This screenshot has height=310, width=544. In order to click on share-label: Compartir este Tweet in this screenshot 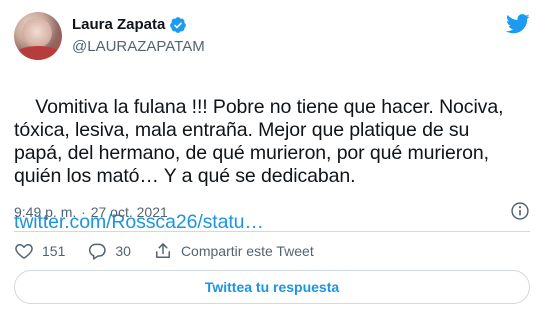, I will do `click(247, 251)`.